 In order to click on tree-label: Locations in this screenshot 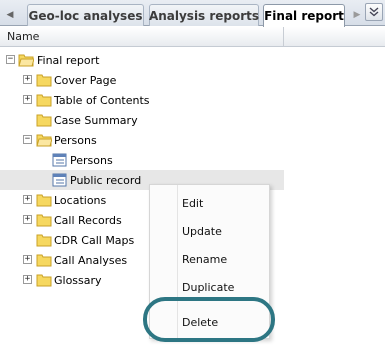, I will do `click(80, 200)`.